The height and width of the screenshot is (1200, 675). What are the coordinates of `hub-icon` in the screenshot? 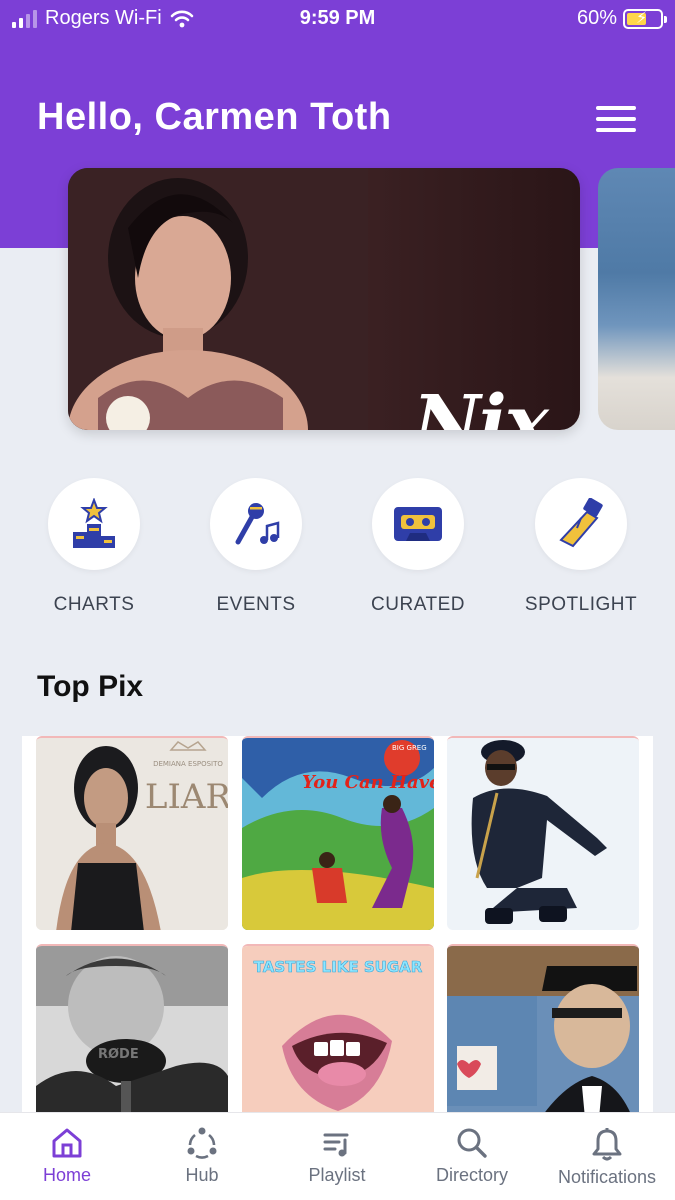 It's located at (202, 1143).